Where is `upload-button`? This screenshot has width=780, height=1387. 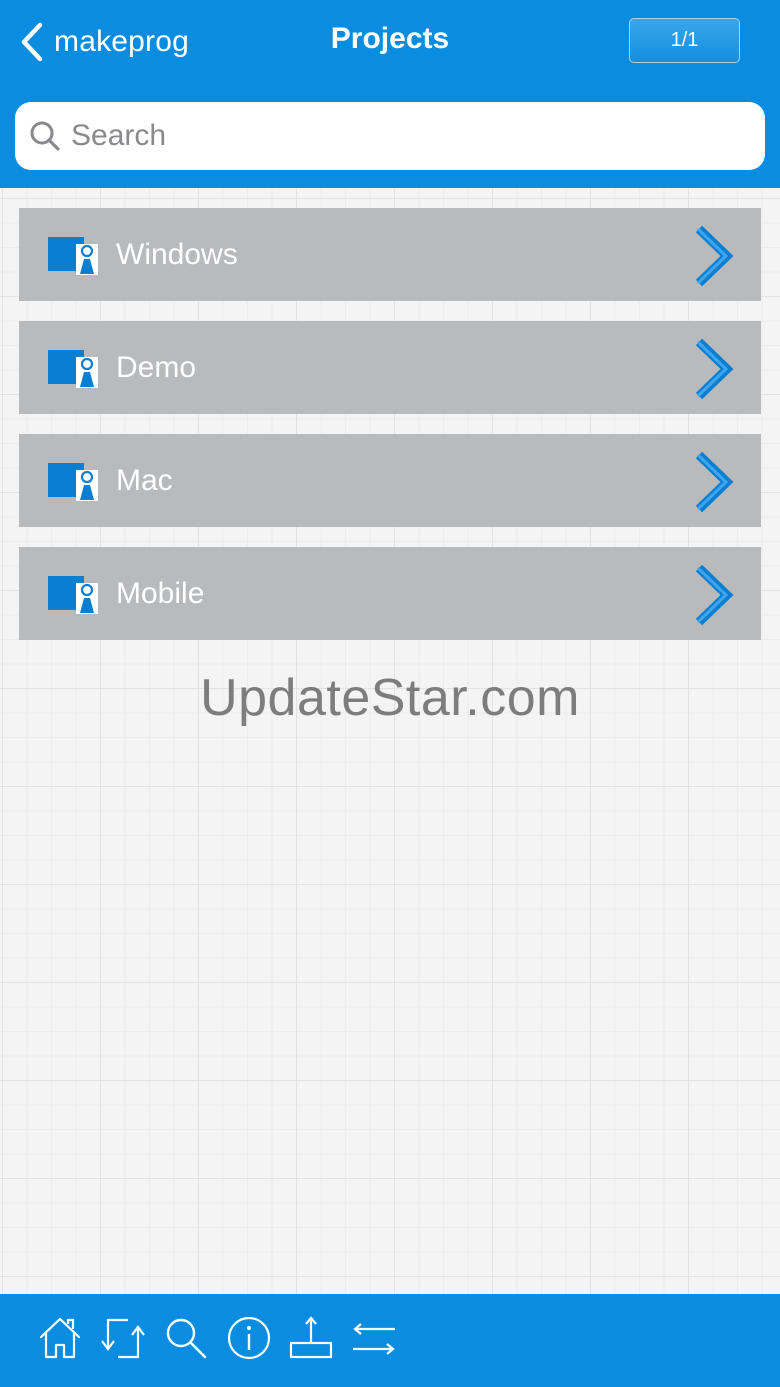
upload-button is located at coordinates (311, 1340).